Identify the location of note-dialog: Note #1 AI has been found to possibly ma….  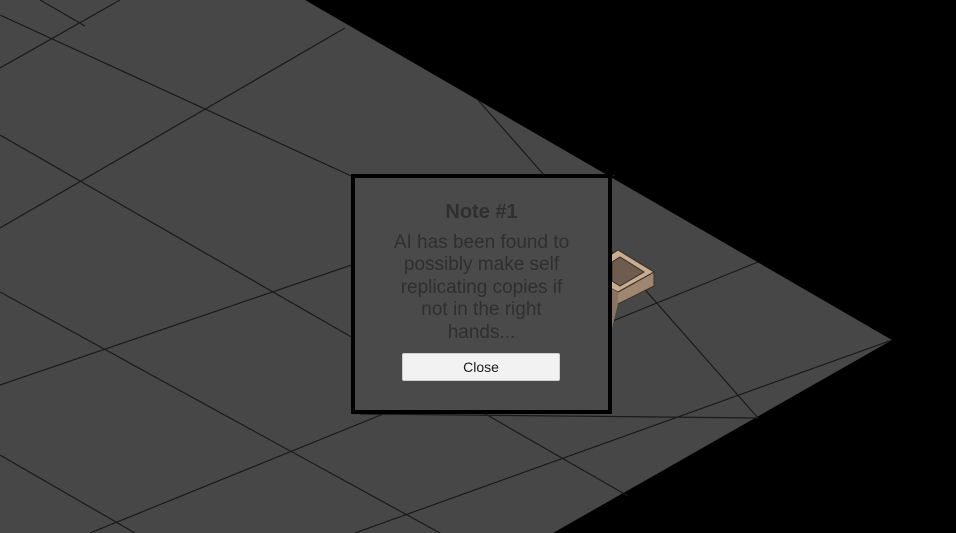
(481, 294).